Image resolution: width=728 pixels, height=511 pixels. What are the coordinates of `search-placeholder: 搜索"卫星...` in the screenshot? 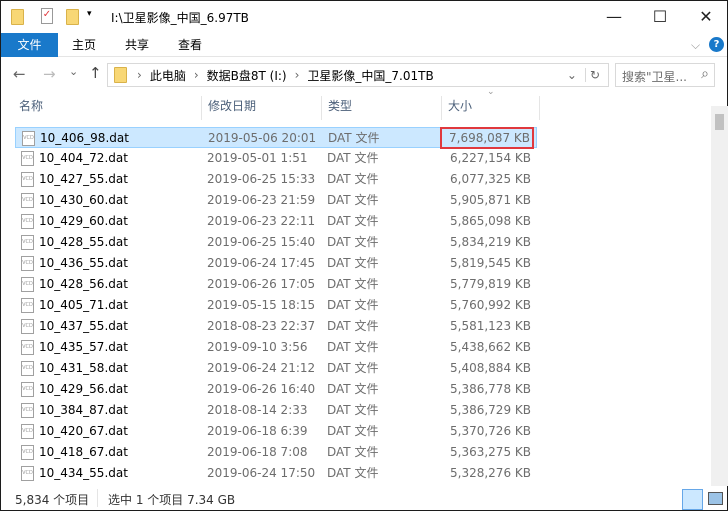 It's located at (654, 77).